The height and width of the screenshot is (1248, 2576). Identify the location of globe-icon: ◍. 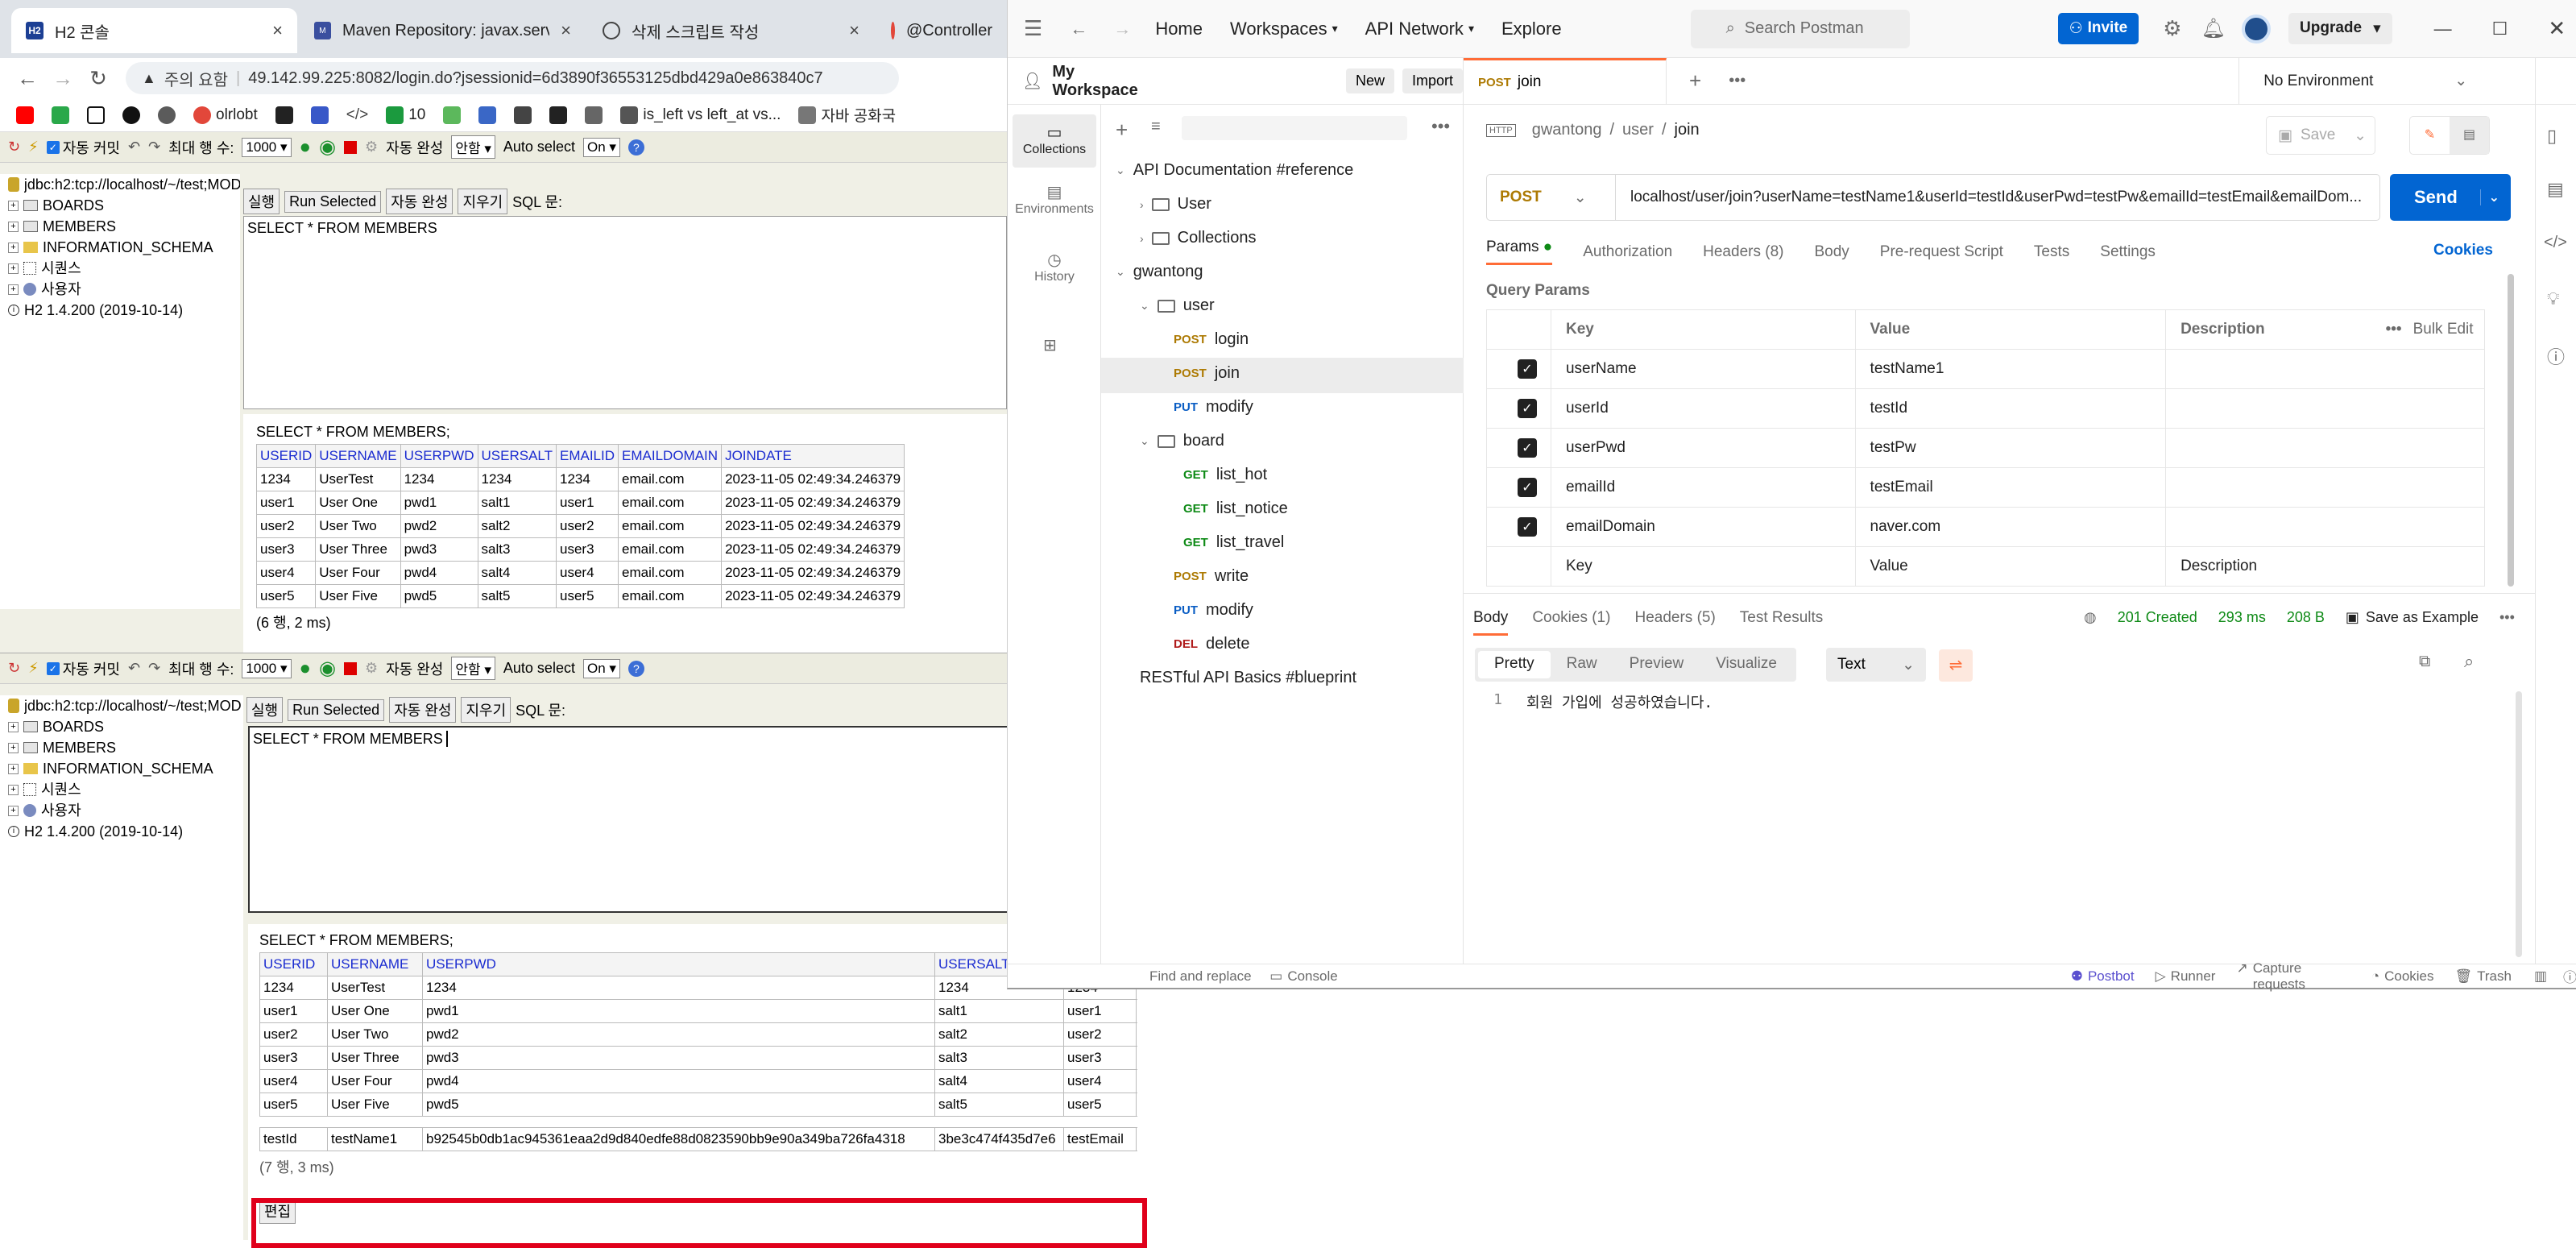
(2090, 617).